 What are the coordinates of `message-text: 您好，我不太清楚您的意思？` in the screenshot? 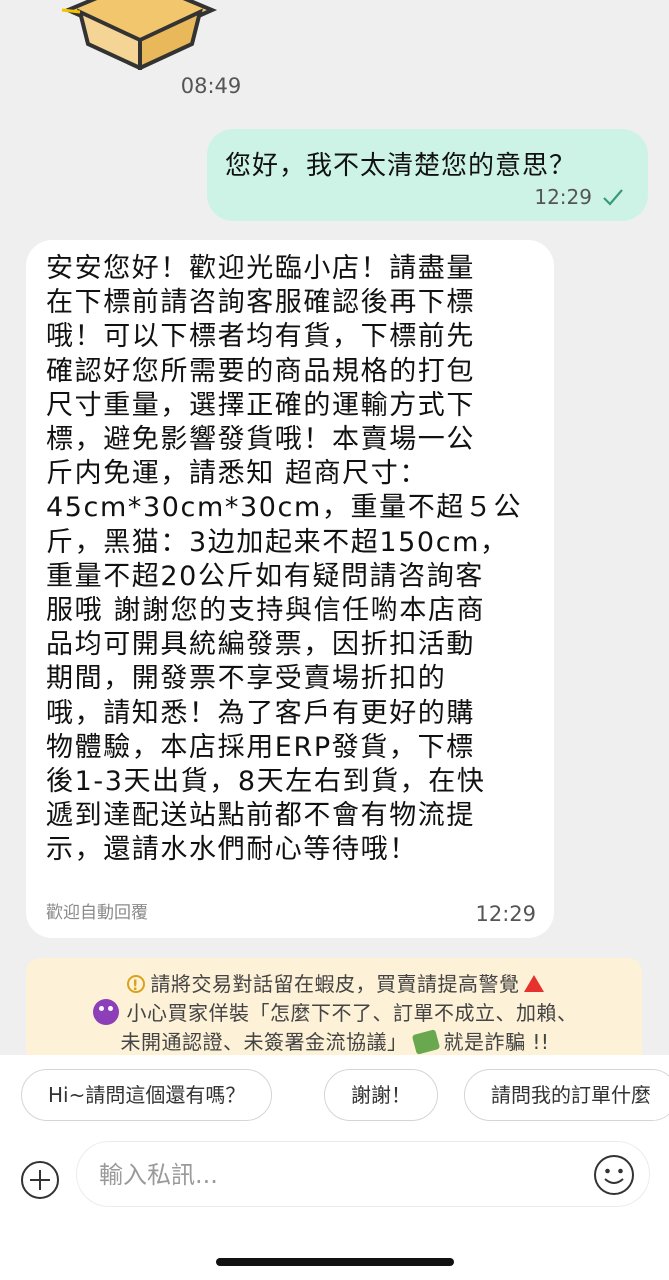 It's located at (401, 166).